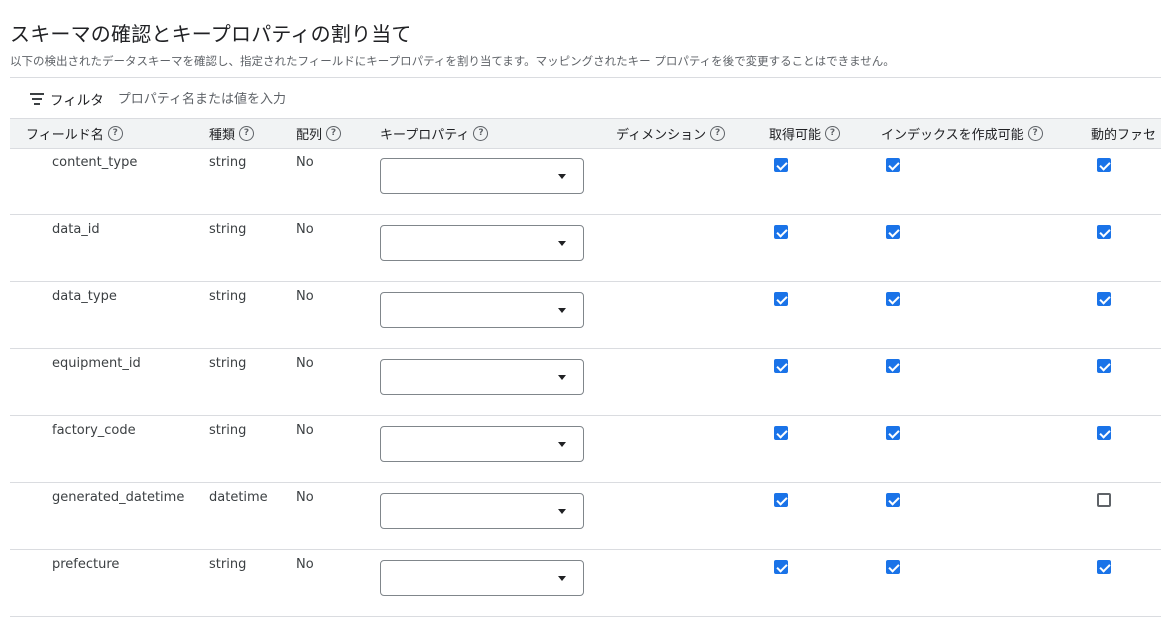 The width and height of the screenshot is (1161, 617). Describe the element at coordinates (1124, 135) in the screenshot. I see `column-header-dynamic-facet: 動的ファセ` at that location.